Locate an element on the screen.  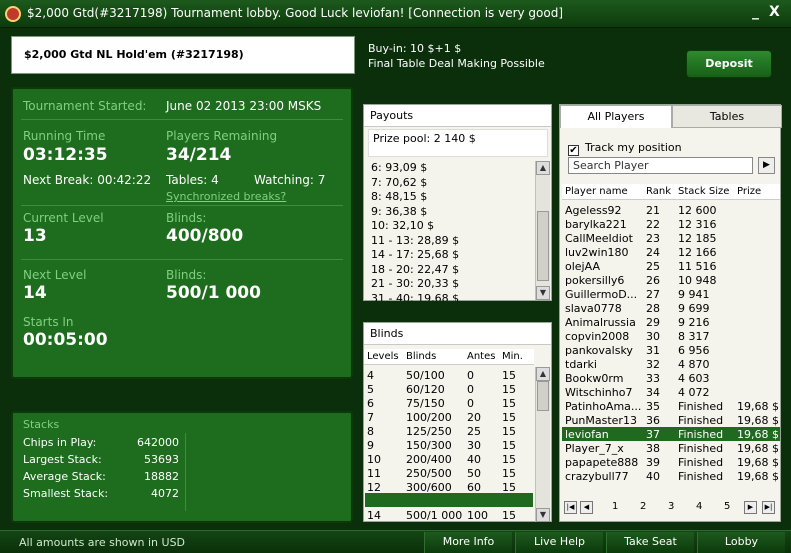
player-cell: 11 516 is located at coordinates (697, 266).